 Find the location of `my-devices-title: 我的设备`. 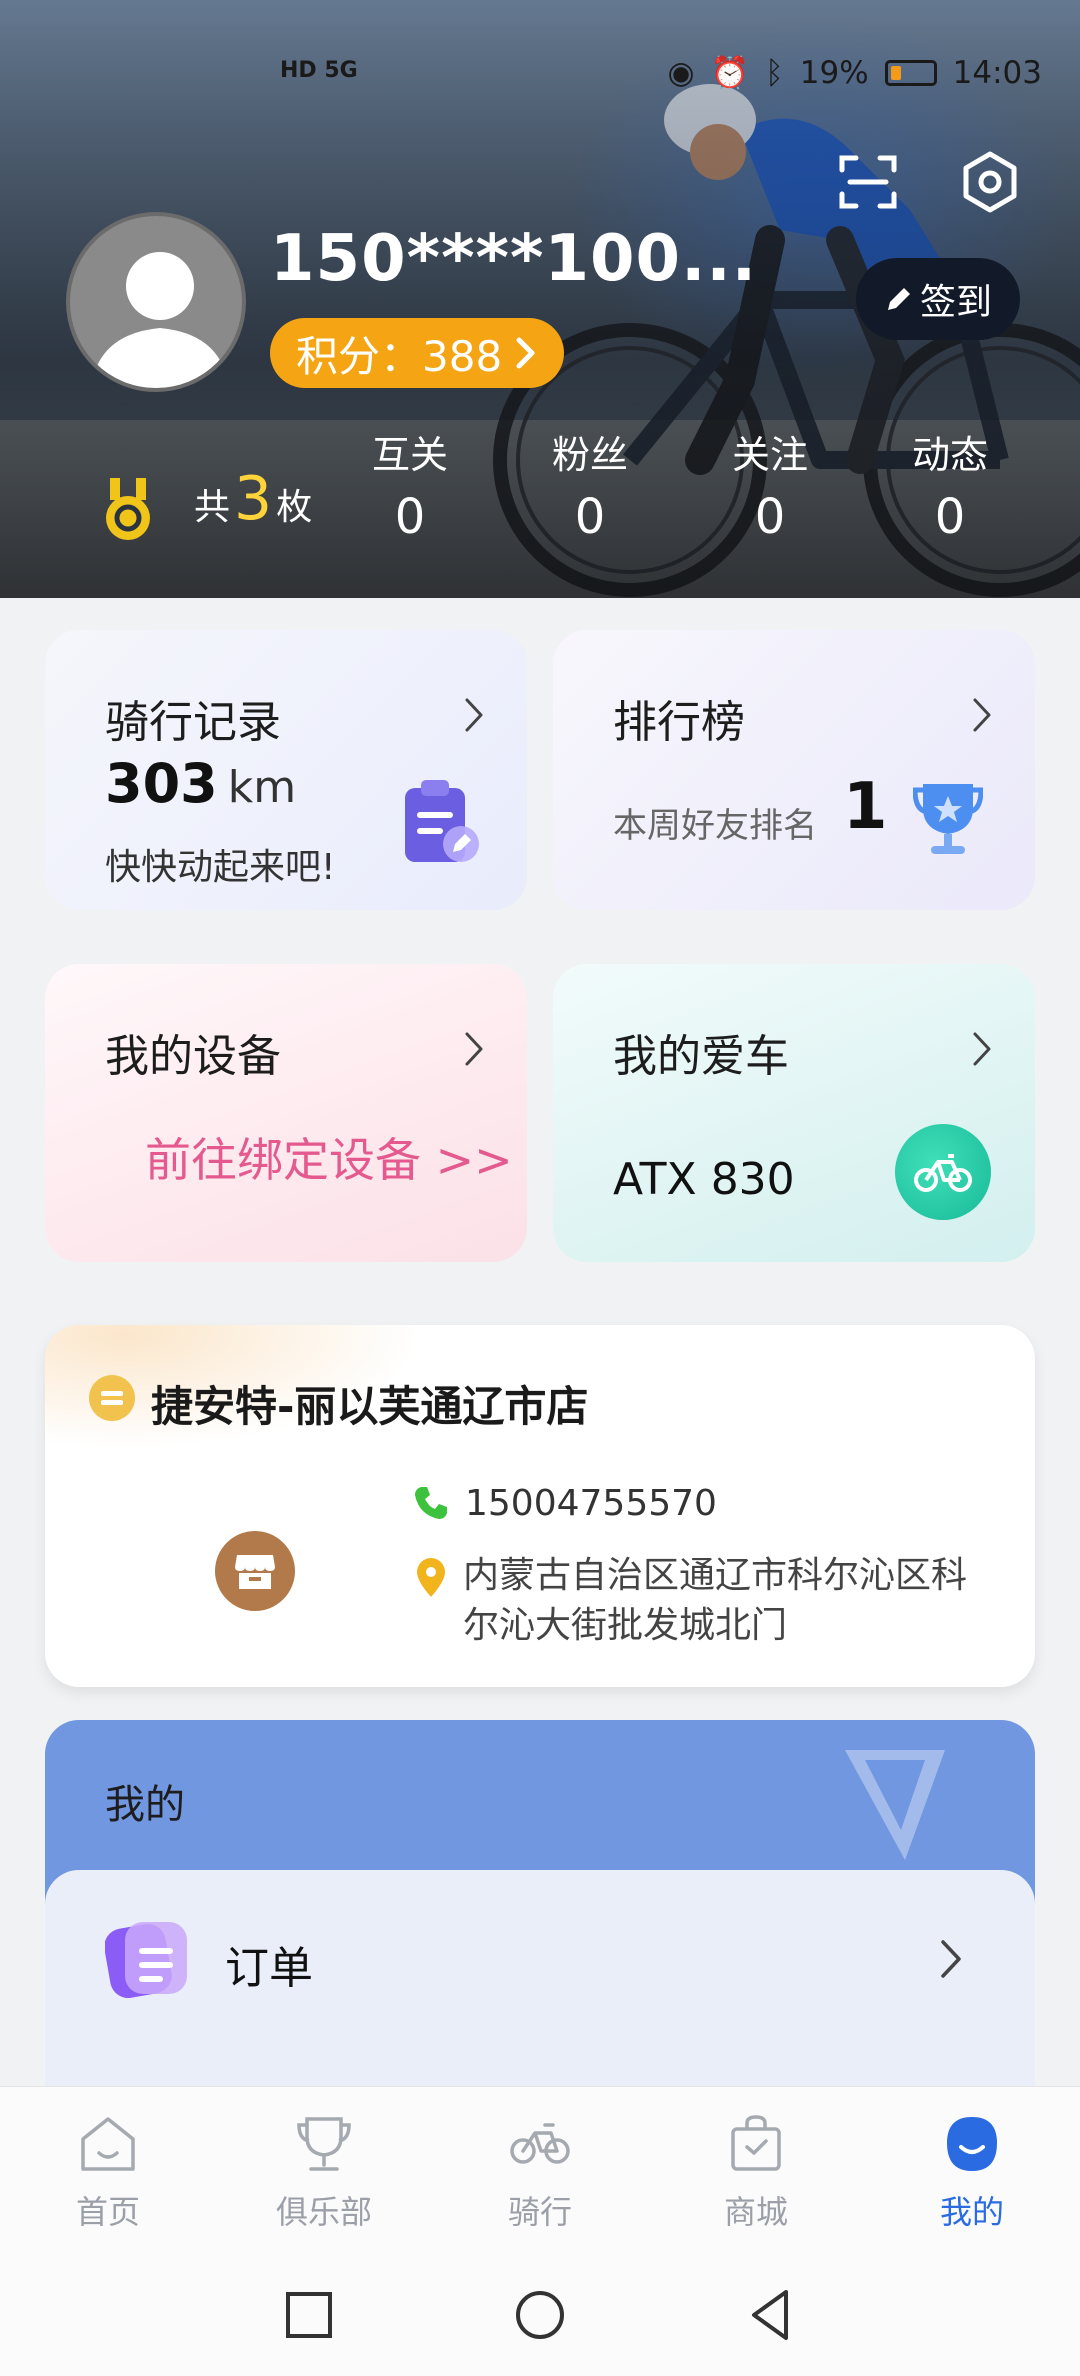

my-devices-title: 我的设备 is located at coordinates (193, 1056).